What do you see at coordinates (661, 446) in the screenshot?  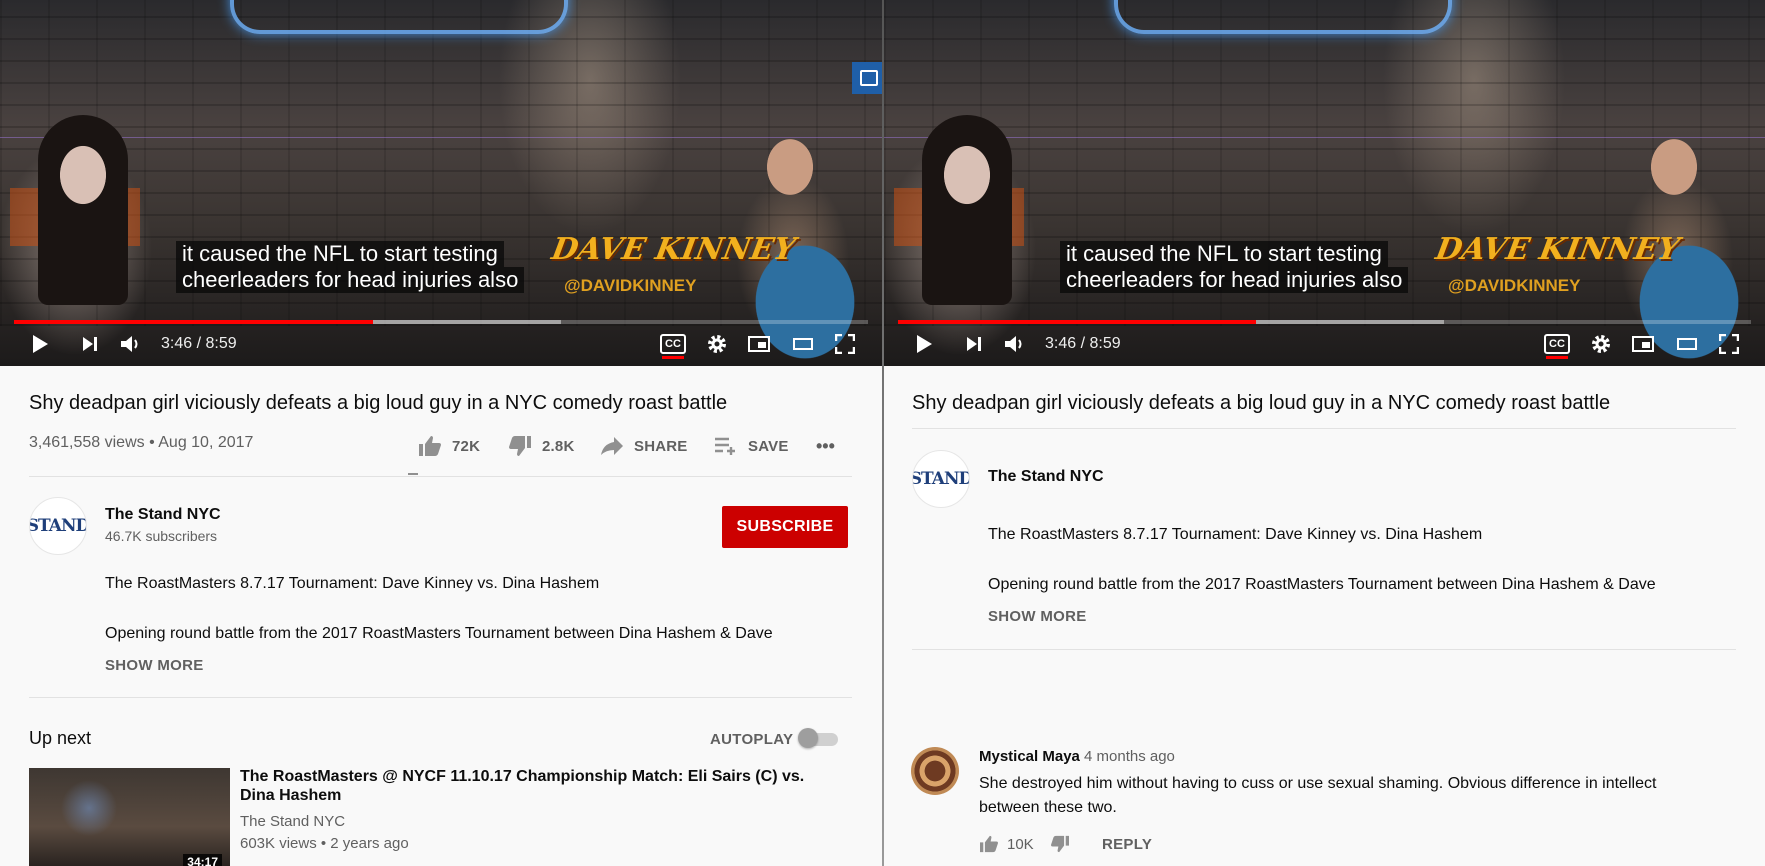 I see `share-label: SHARE` at bounding box center [661, 446].